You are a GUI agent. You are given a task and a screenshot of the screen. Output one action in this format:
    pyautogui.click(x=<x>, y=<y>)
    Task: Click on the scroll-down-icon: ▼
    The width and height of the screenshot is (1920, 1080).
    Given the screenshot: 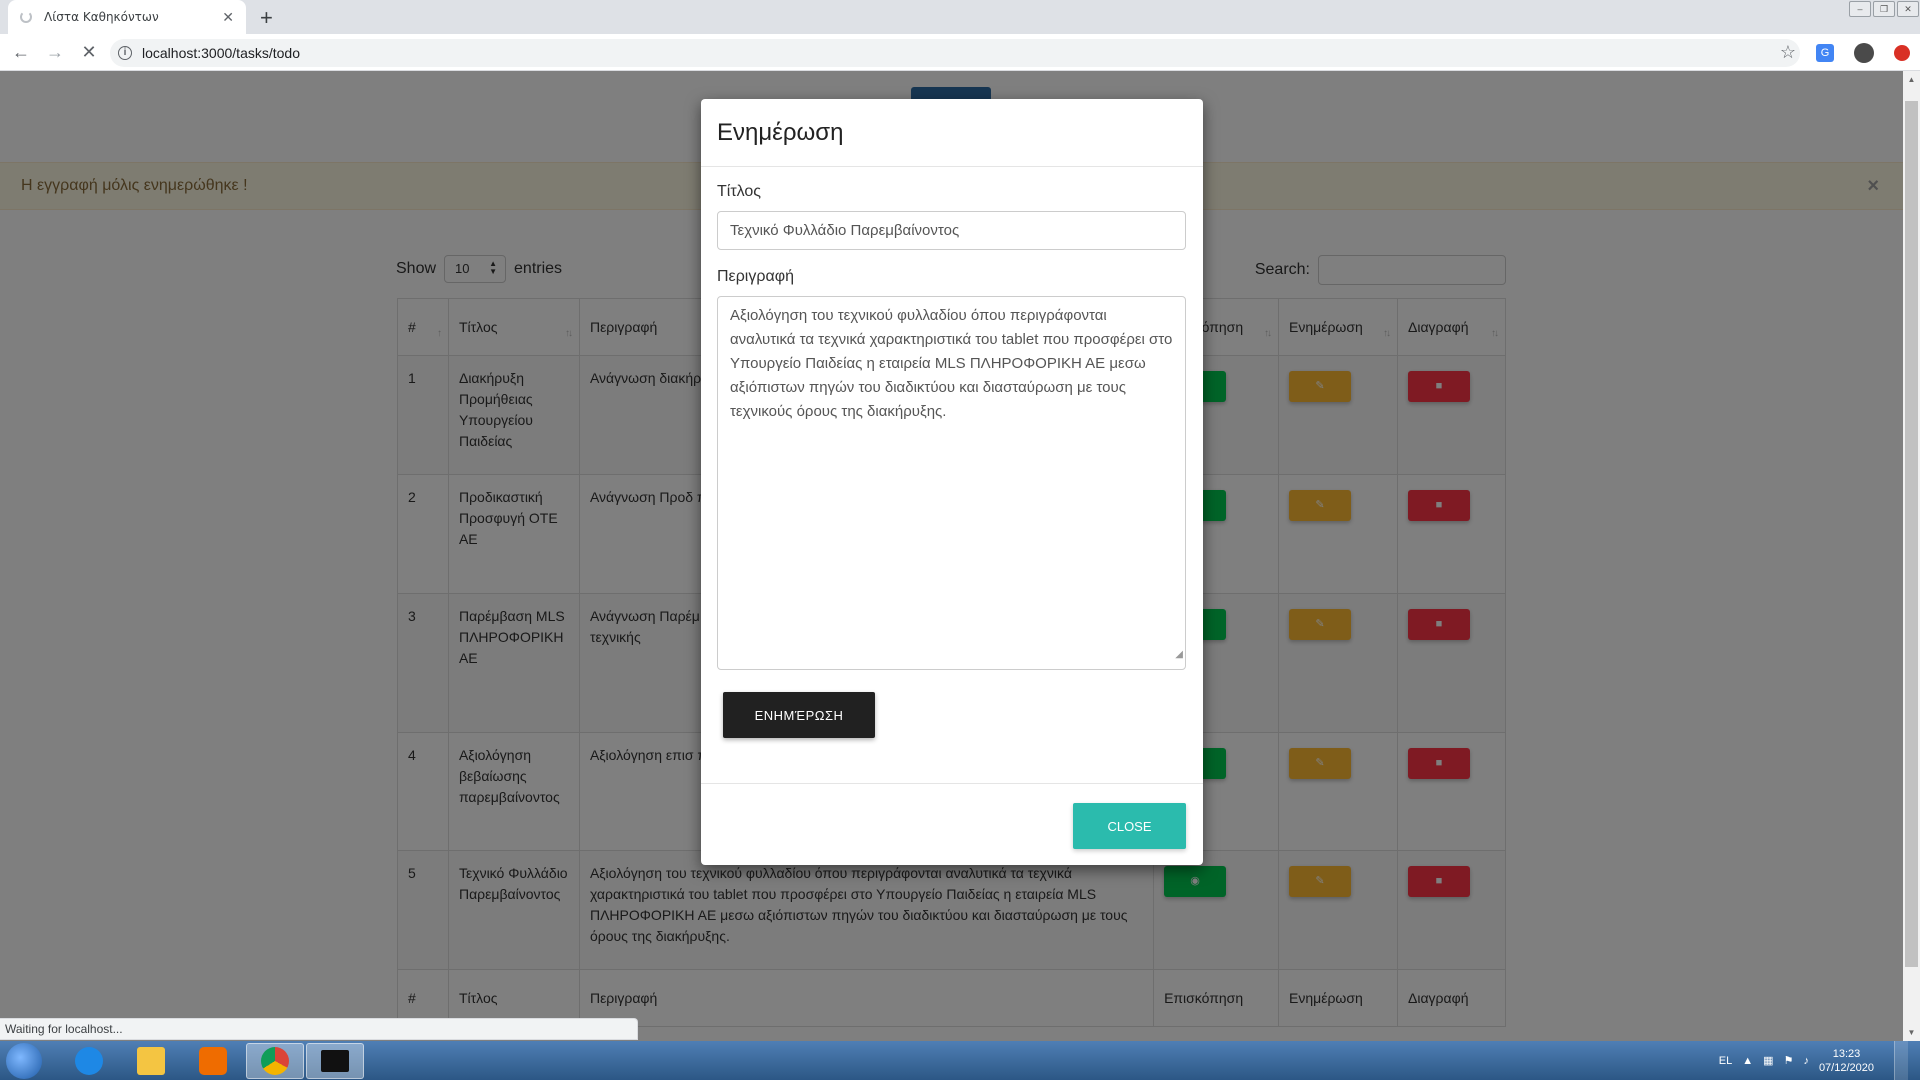 What is the action you would take?
    pyautogui.click(x=1911, y=1032)
    